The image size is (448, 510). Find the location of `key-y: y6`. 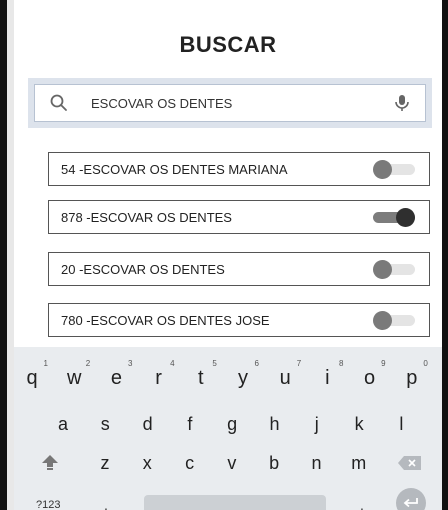

key-y: y6 is located at coordinates (243, 374).